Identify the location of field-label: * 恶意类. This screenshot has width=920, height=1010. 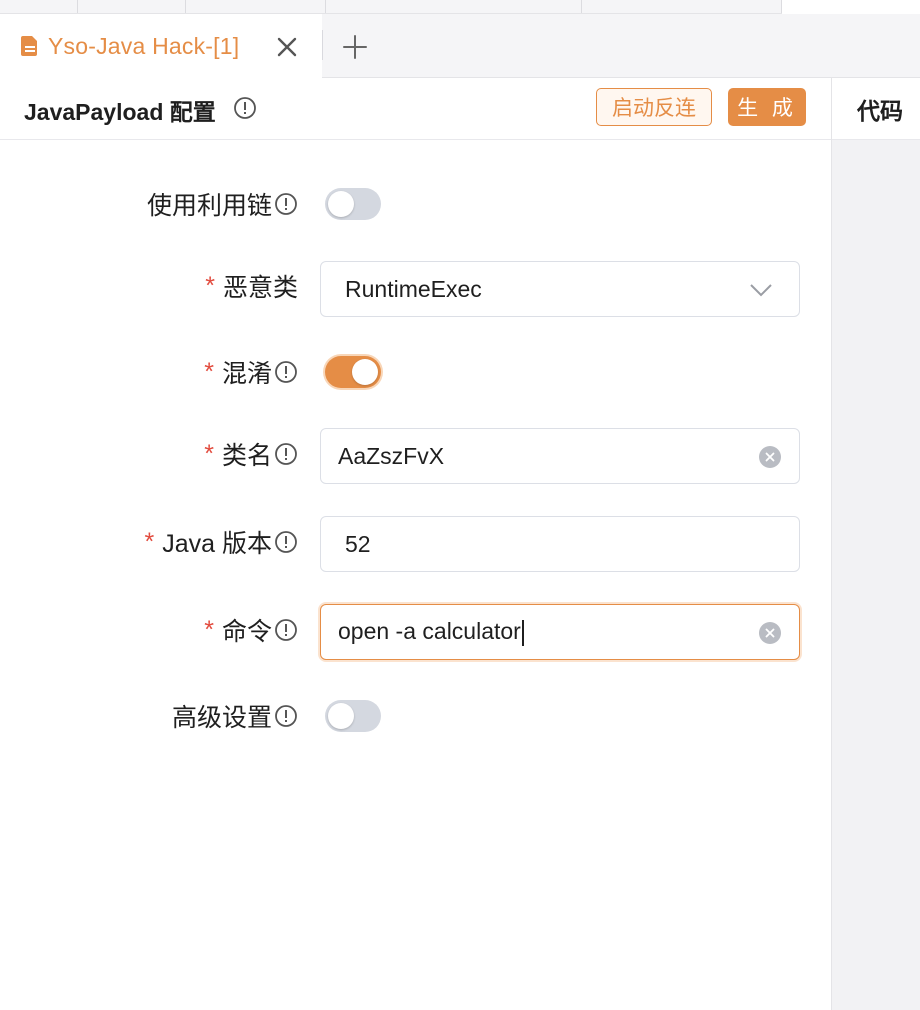
(251, 286).